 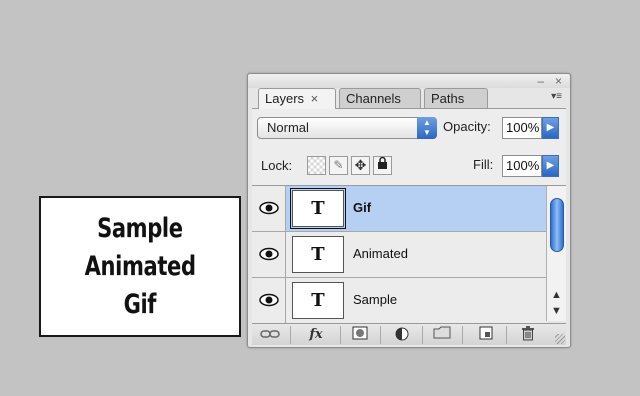 I want to click on tab-paths: Paths, so click(x=456, y=98).